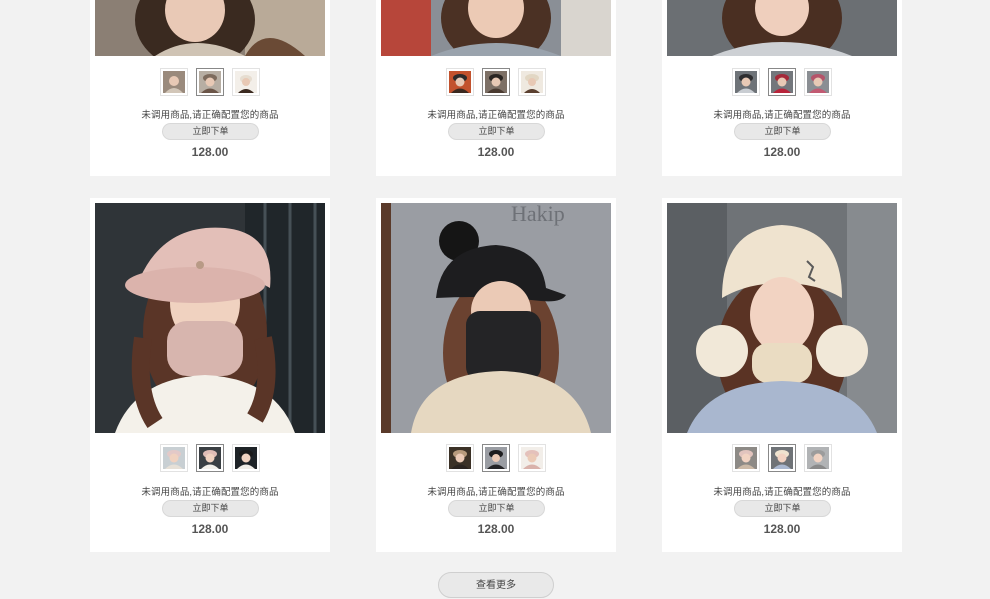  Describe the element at coordinates (496, 585) in the screenshot. I see `load-more-button: 查看更多` at that location.